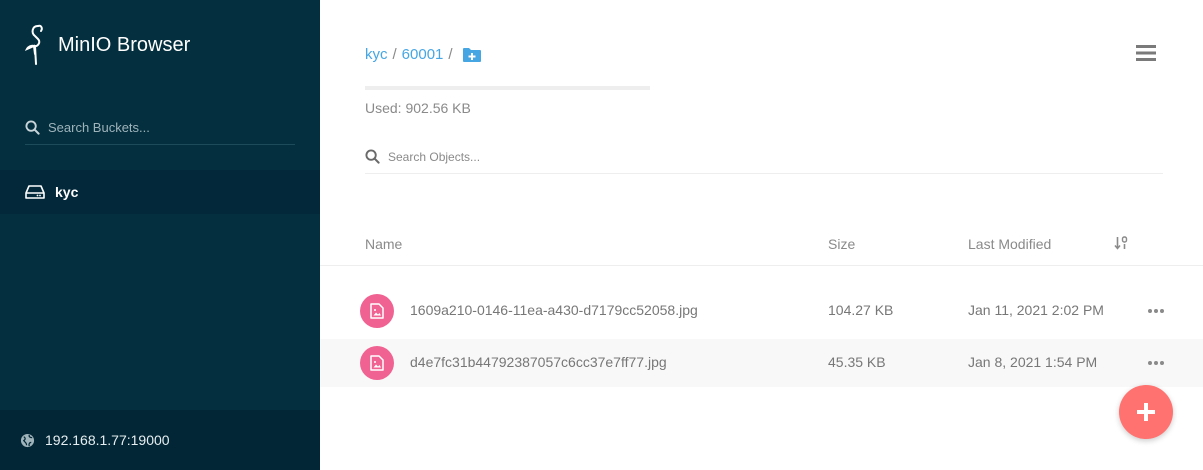 Image resolution: width=1203 pixels, height=470 pixels. I want to click on drive-icon, so click(35, 192).